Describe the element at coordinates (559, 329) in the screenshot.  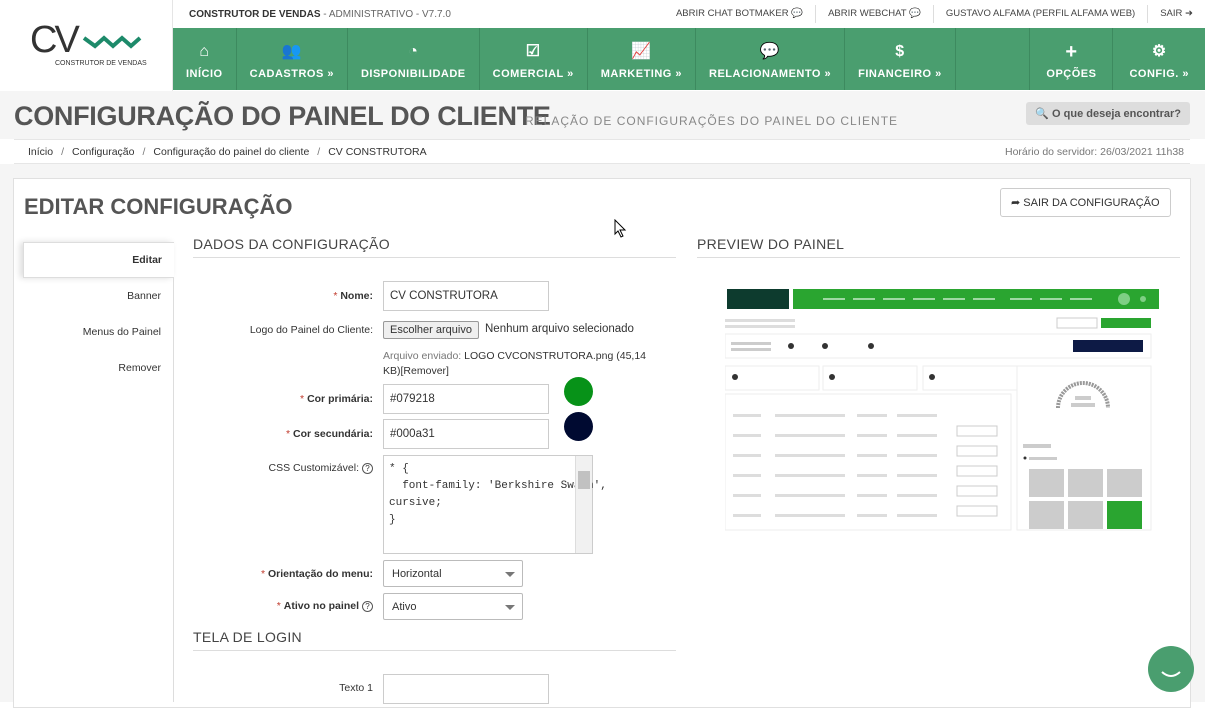
I see `file-status: Nenhum arquivo selecionado` at that location.